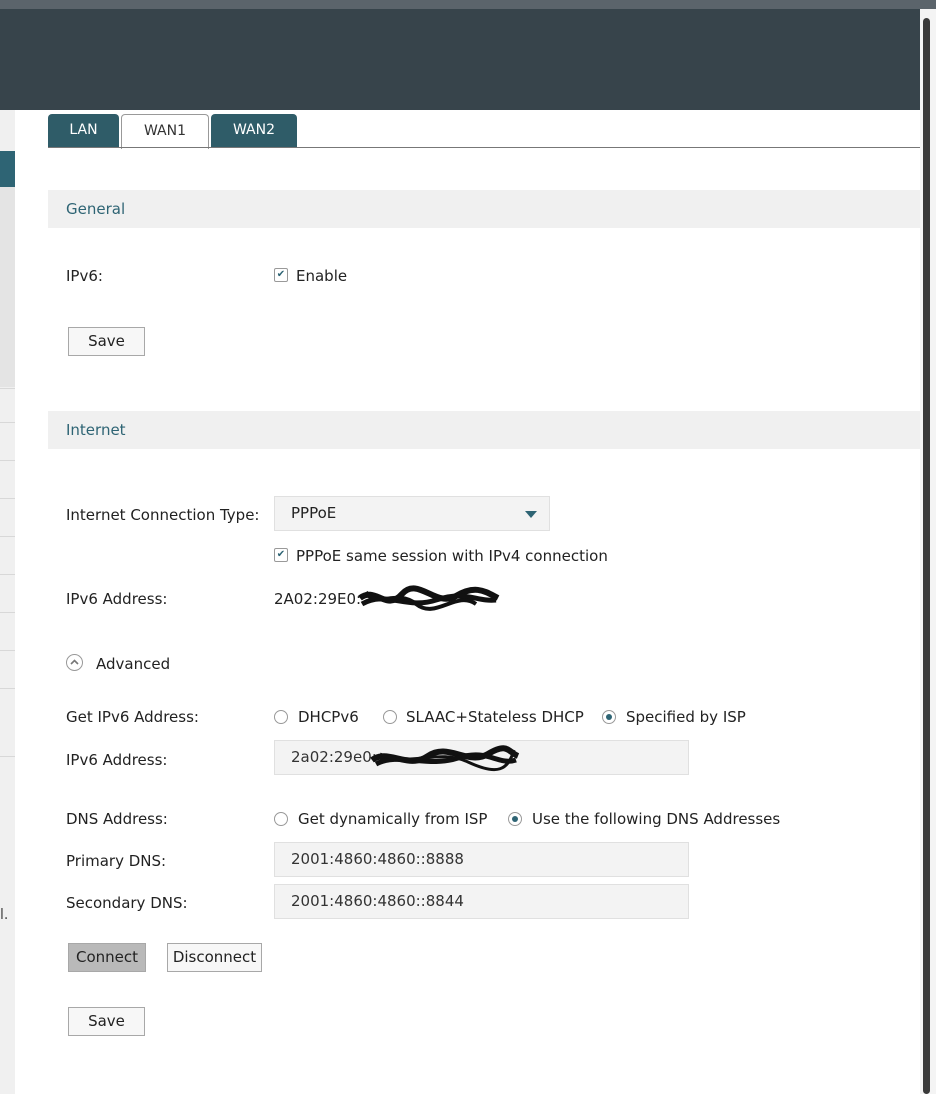 Image resolution: width=936 pixels, height=1094 pixels. What do you see at coordinates (163, 515) in the screenshot?
I see `connection-type-label: Internet Connection Type:` at bounding box center [163, 515].